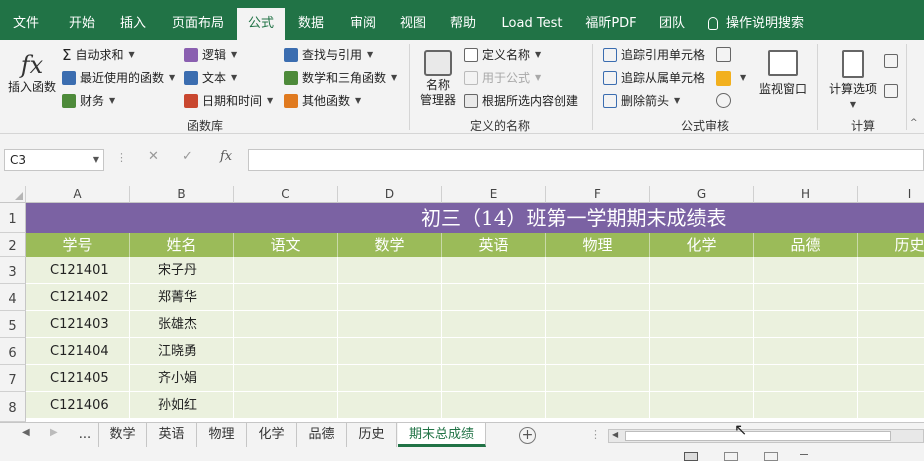  I want to click on column-header-h: H, so click(806, 194).